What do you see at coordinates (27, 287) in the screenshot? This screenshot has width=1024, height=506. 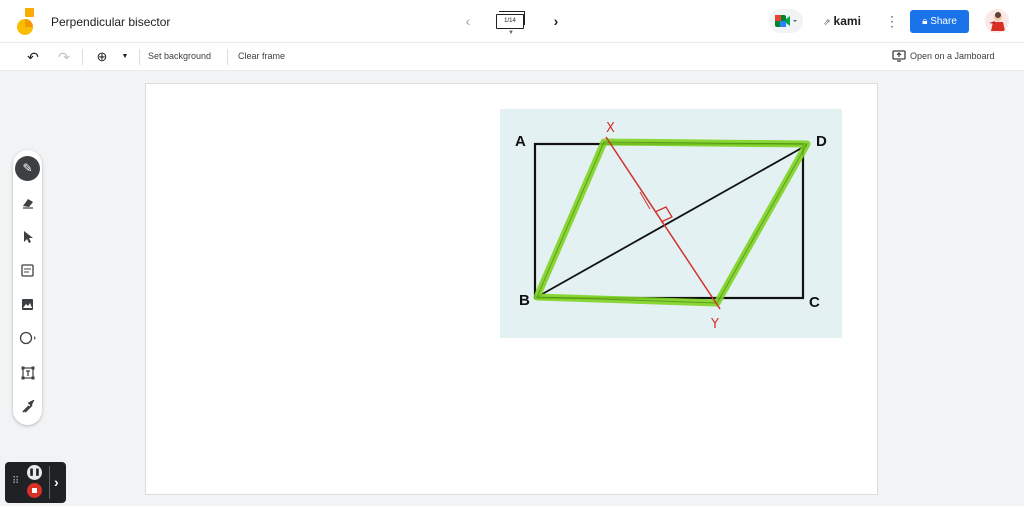 I see `tool-panel: ✎` at bounding box center [27, 287].